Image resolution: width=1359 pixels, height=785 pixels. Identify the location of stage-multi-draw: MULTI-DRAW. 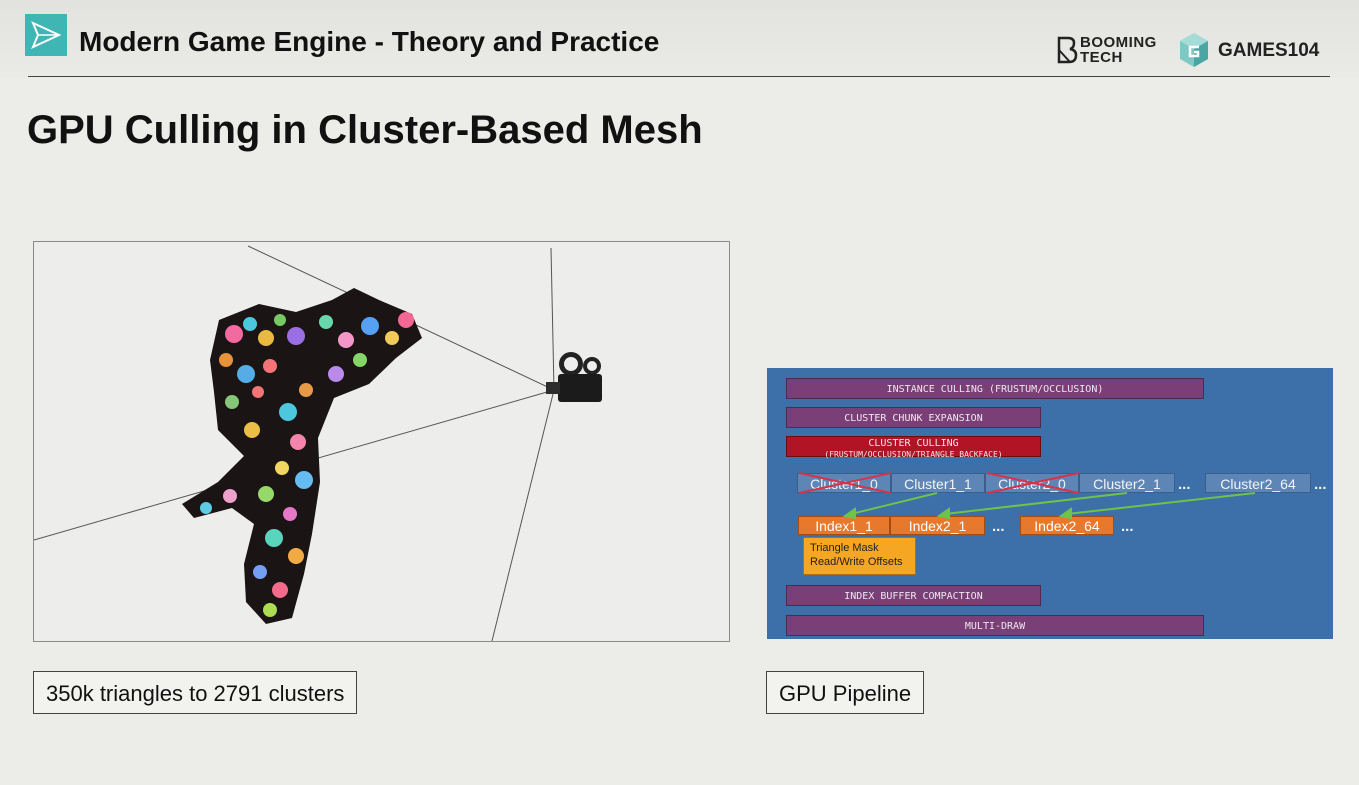
(995, 625).